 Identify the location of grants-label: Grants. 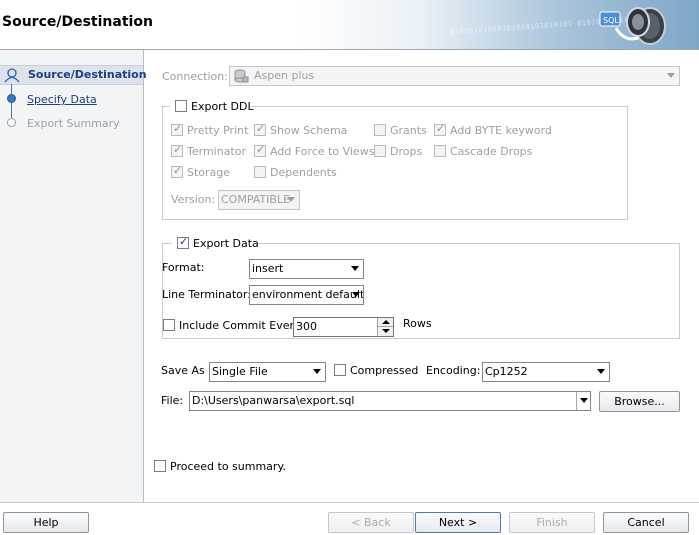
(408, 130).